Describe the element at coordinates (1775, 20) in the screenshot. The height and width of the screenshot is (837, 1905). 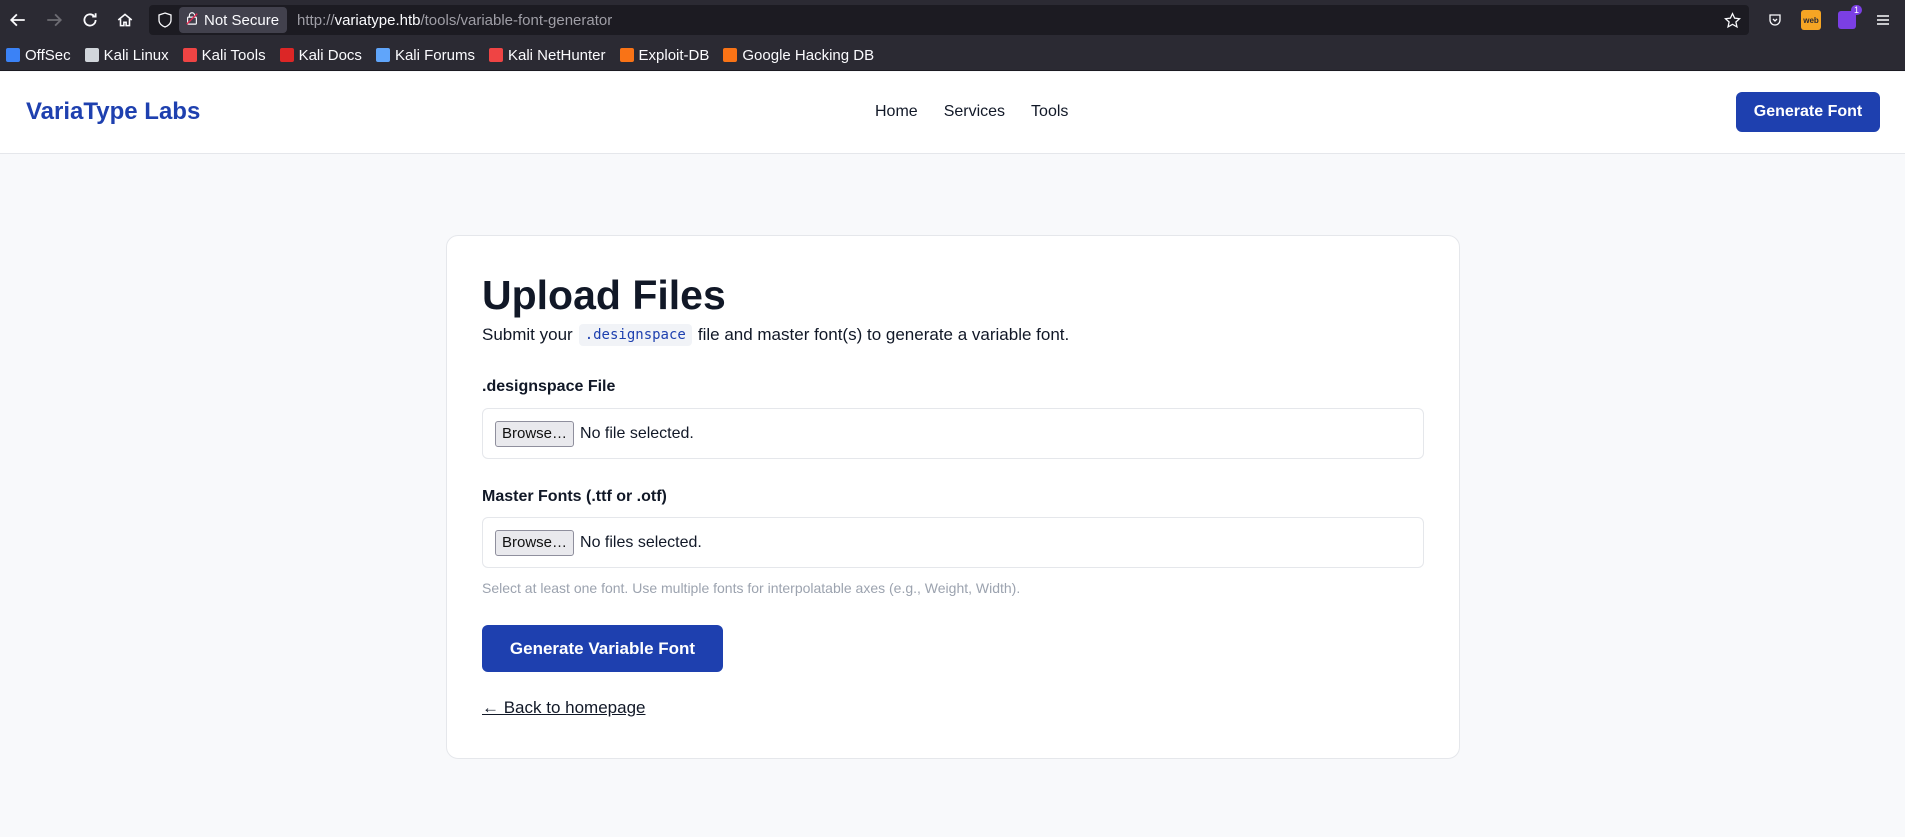
I see `pocket-icon` at that location.